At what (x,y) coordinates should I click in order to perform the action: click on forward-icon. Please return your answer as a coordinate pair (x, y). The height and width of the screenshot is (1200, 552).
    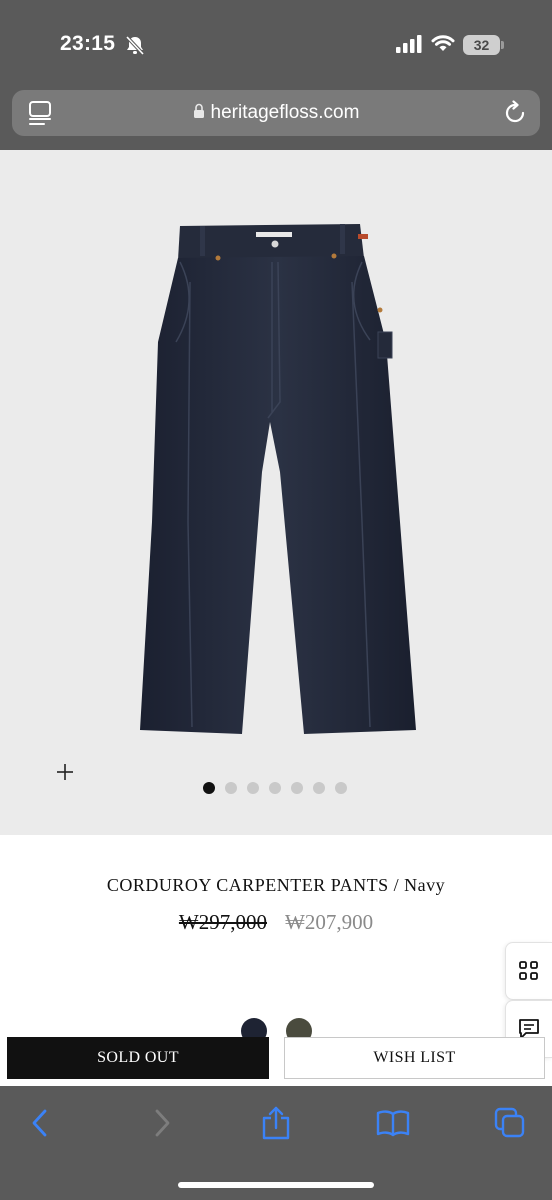
    Looking at the image, I should click on (162, 1123).